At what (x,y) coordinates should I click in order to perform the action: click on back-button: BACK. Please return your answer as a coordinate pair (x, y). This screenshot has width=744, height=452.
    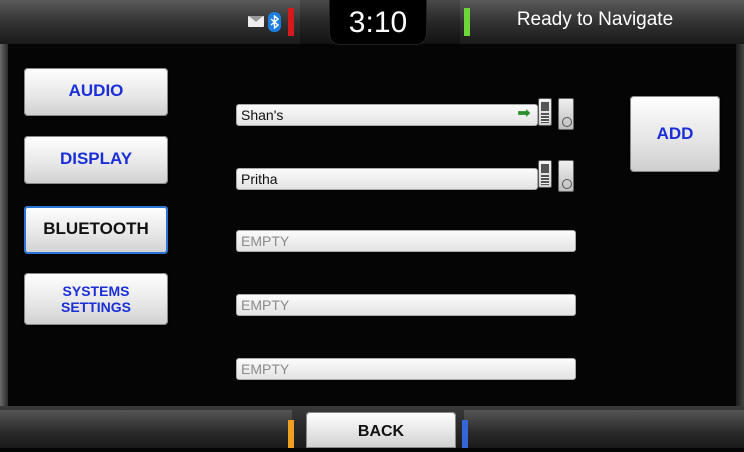
    Looking at the image, I should click on (381, 430).